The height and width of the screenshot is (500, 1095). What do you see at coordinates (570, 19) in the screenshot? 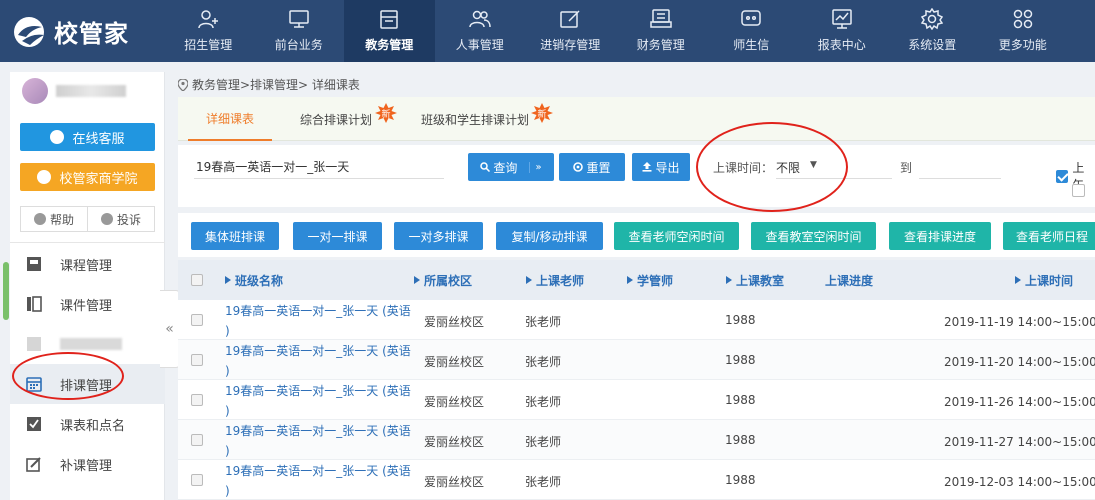
I see `edit-icon` at bounding box center [570, 19].